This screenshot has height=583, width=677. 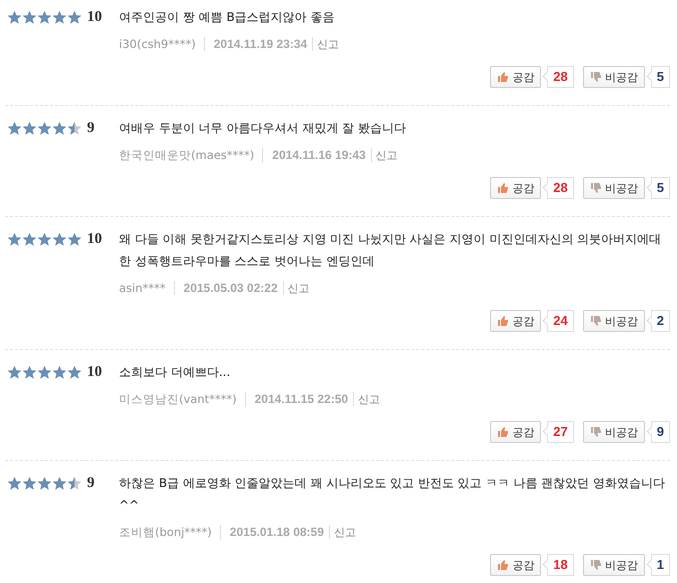 I want to click on review-date: 2014.11.19 23:34, so click(x=259, y=44).